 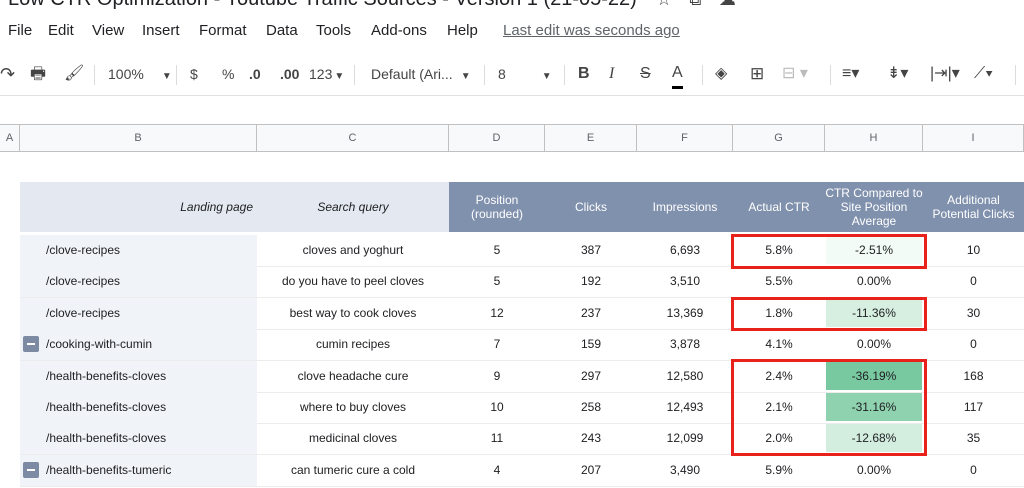 I want to click on move-to-folder-icon: ⧉, so click(x=695, y=4).